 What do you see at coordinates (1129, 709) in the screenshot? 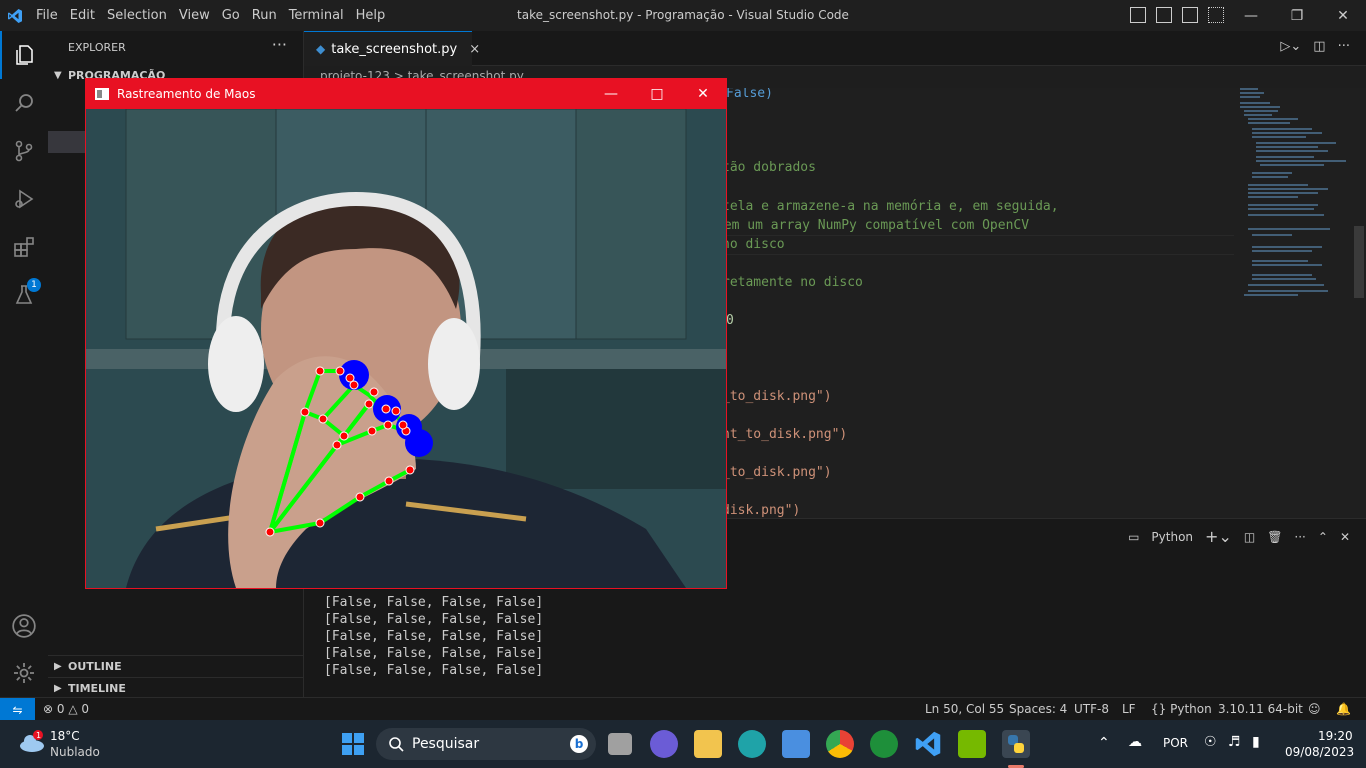
I see `end-of-line: LF` at bounding box center [1129, 709].